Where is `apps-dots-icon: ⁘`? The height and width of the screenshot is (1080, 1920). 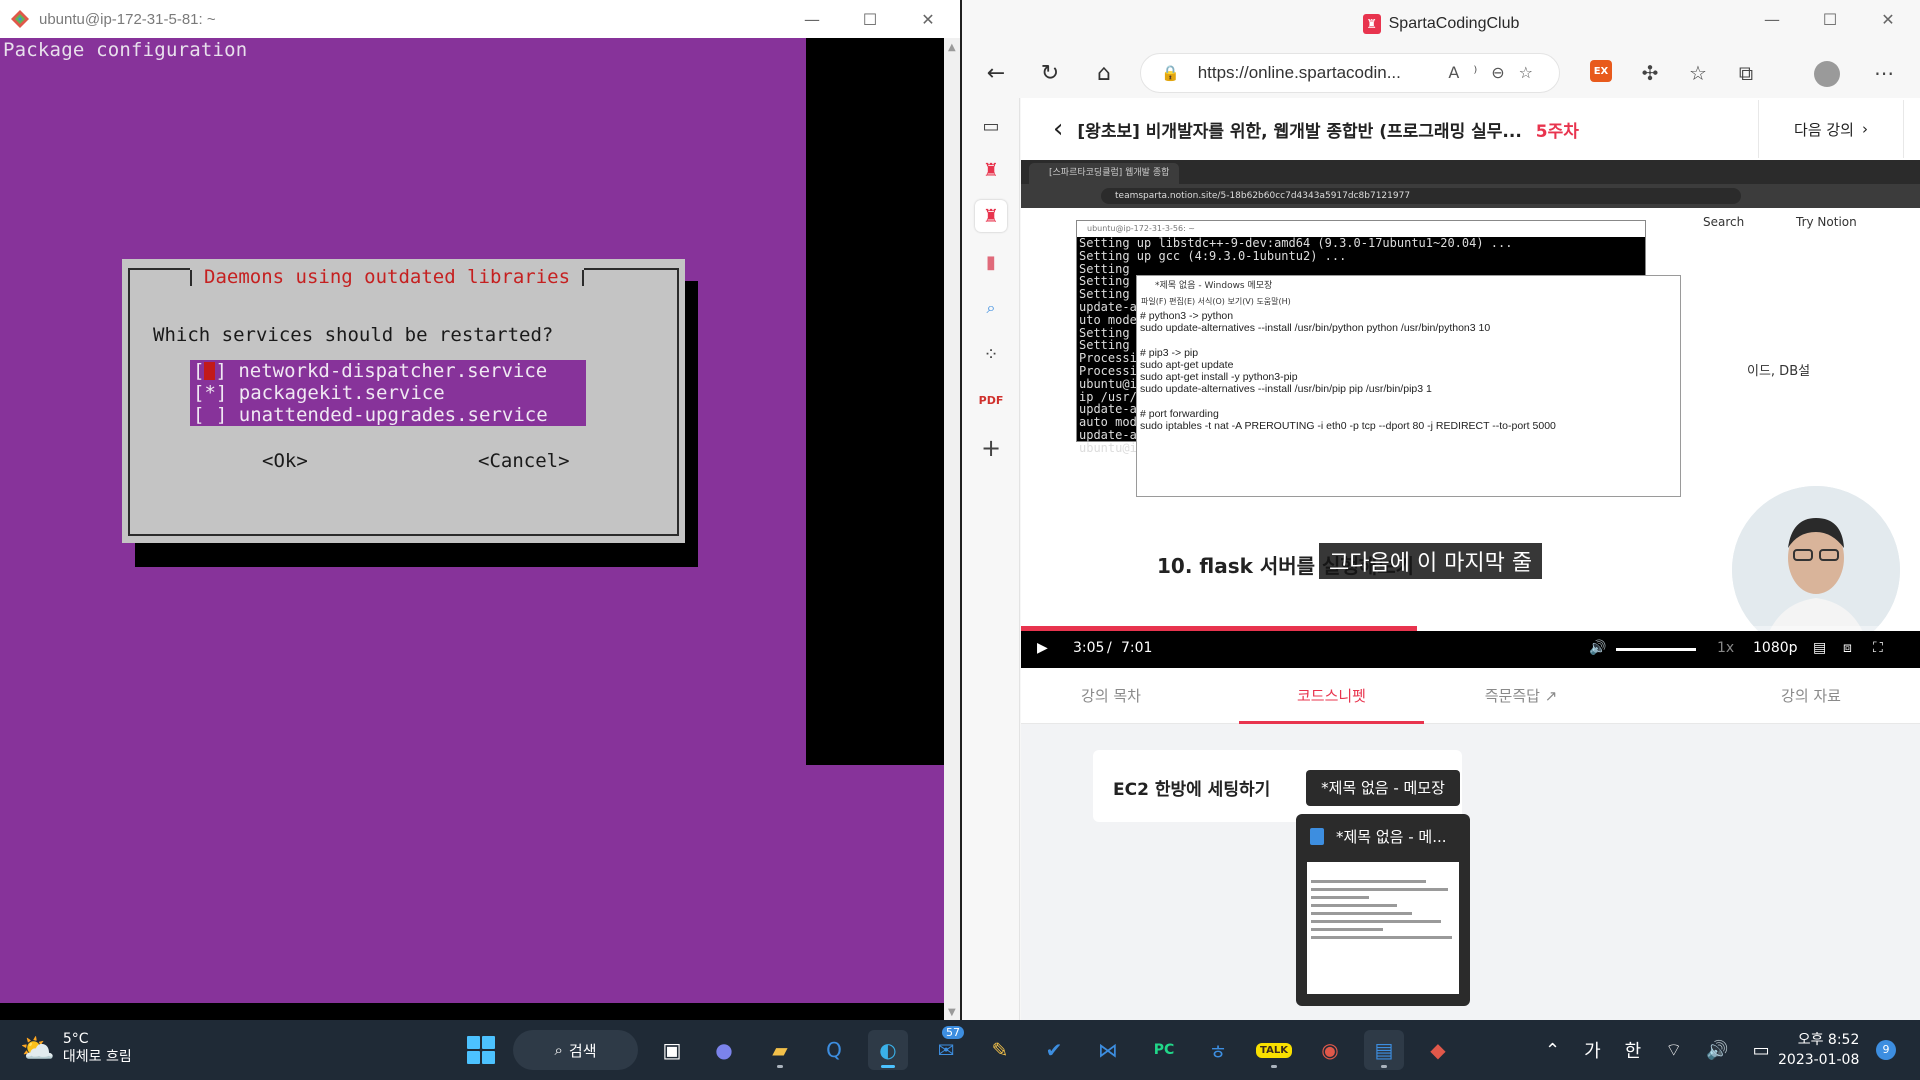
apps-dots-icon: ⁘ is located at coordinates (991, 354).